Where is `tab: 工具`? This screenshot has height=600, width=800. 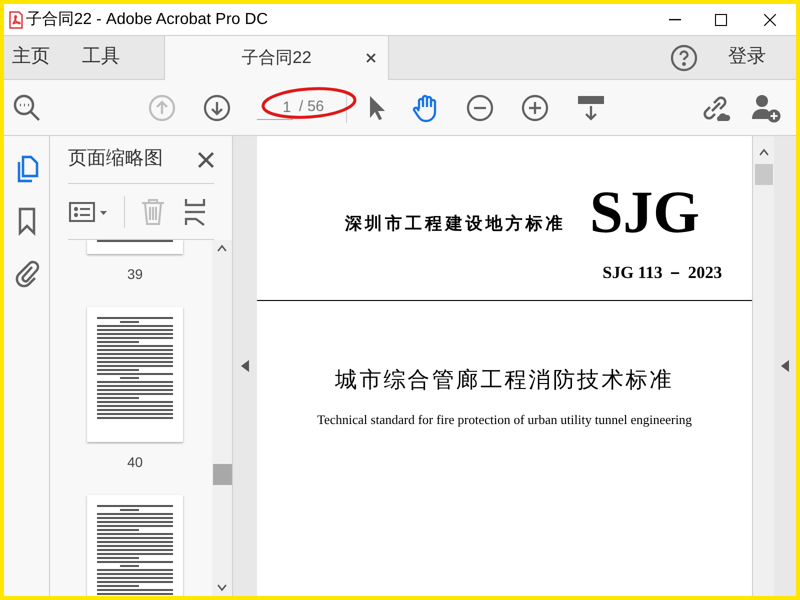
tab: 工具 is located at coordinates (101, 57).